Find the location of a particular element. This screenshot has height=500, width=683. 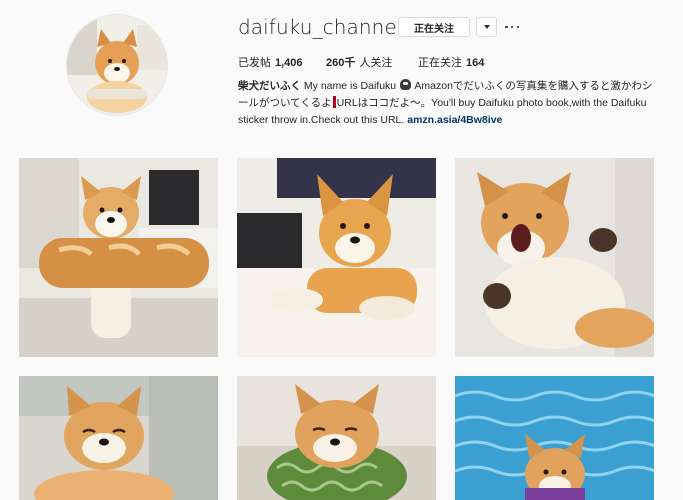

shiba-sleepy-photo is located at coordinates (118, 438).